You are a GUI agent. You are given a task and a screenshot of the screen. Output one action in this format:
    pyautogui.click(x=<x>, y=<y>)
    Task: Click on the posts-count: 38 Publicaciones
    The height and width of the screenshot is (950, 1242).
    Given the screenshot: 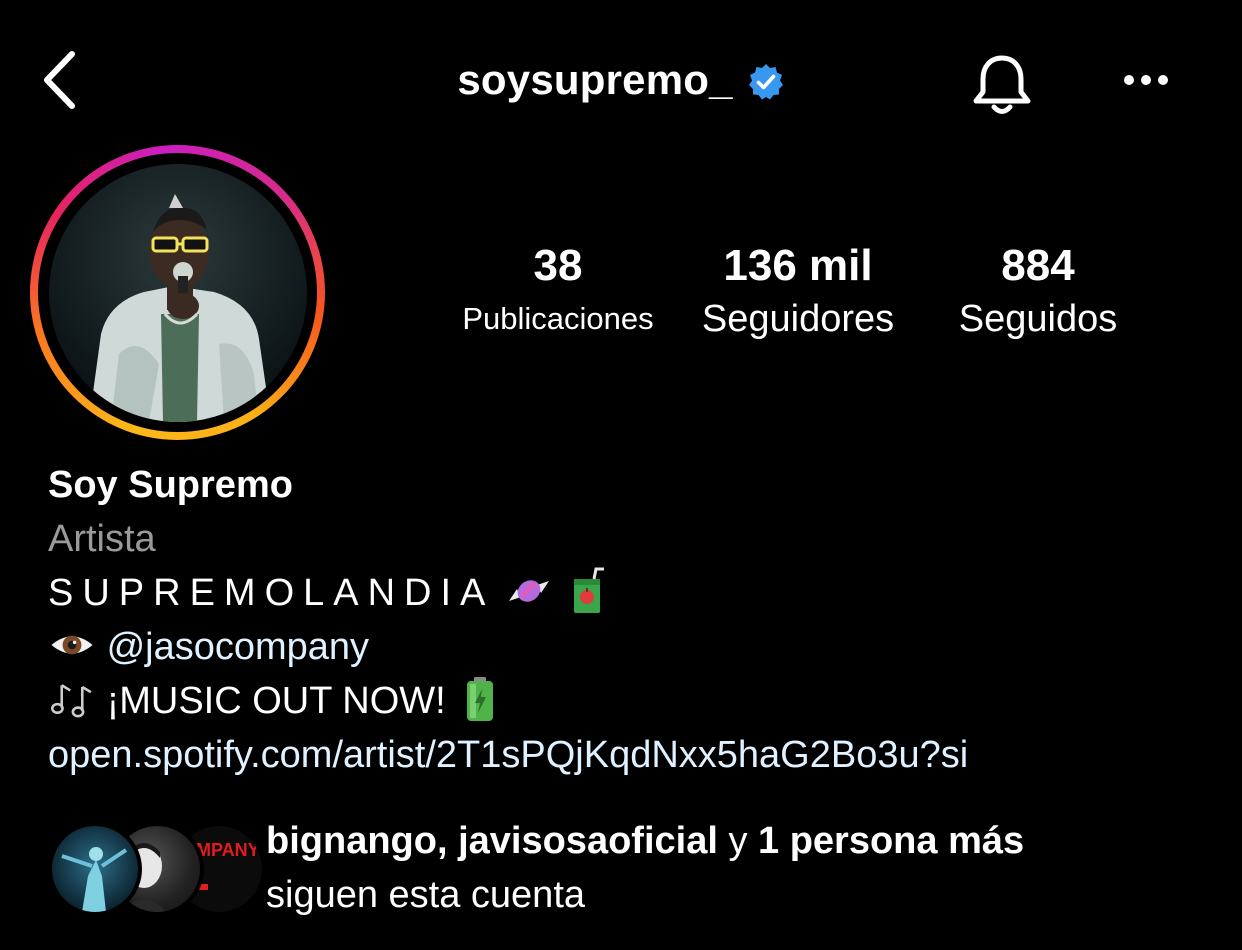 What is the action you would take?
    pyautogui.click(x=558, y=291)
    